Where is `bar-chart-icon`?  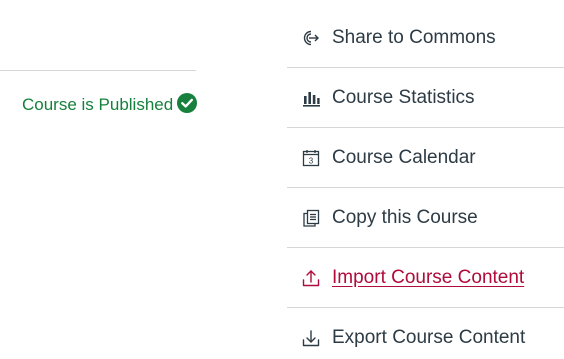
bar-chart-icon is located at coordinates (311, 98).